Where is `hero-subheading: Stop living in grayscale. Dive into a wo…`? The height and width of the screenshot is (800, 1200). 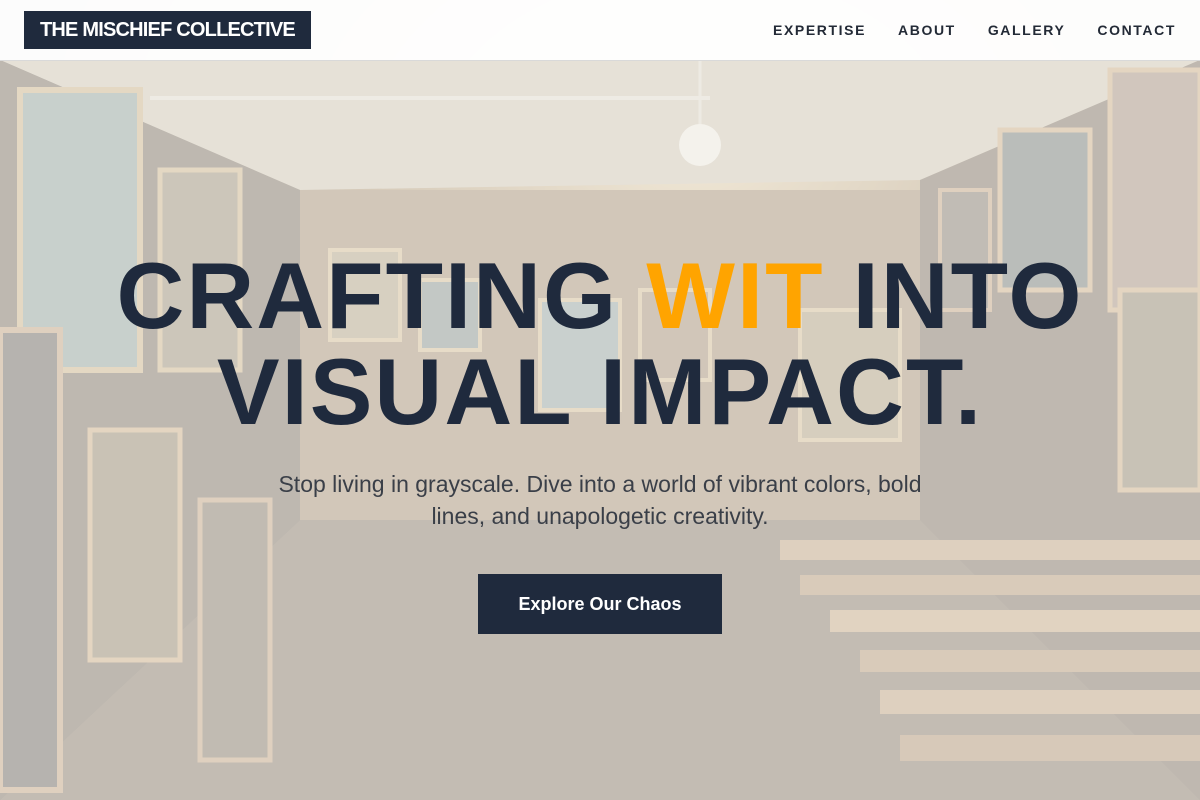 hero-subheading: Stop living in grayscale. Dive into a wo… is located at coordinates (600, 500).